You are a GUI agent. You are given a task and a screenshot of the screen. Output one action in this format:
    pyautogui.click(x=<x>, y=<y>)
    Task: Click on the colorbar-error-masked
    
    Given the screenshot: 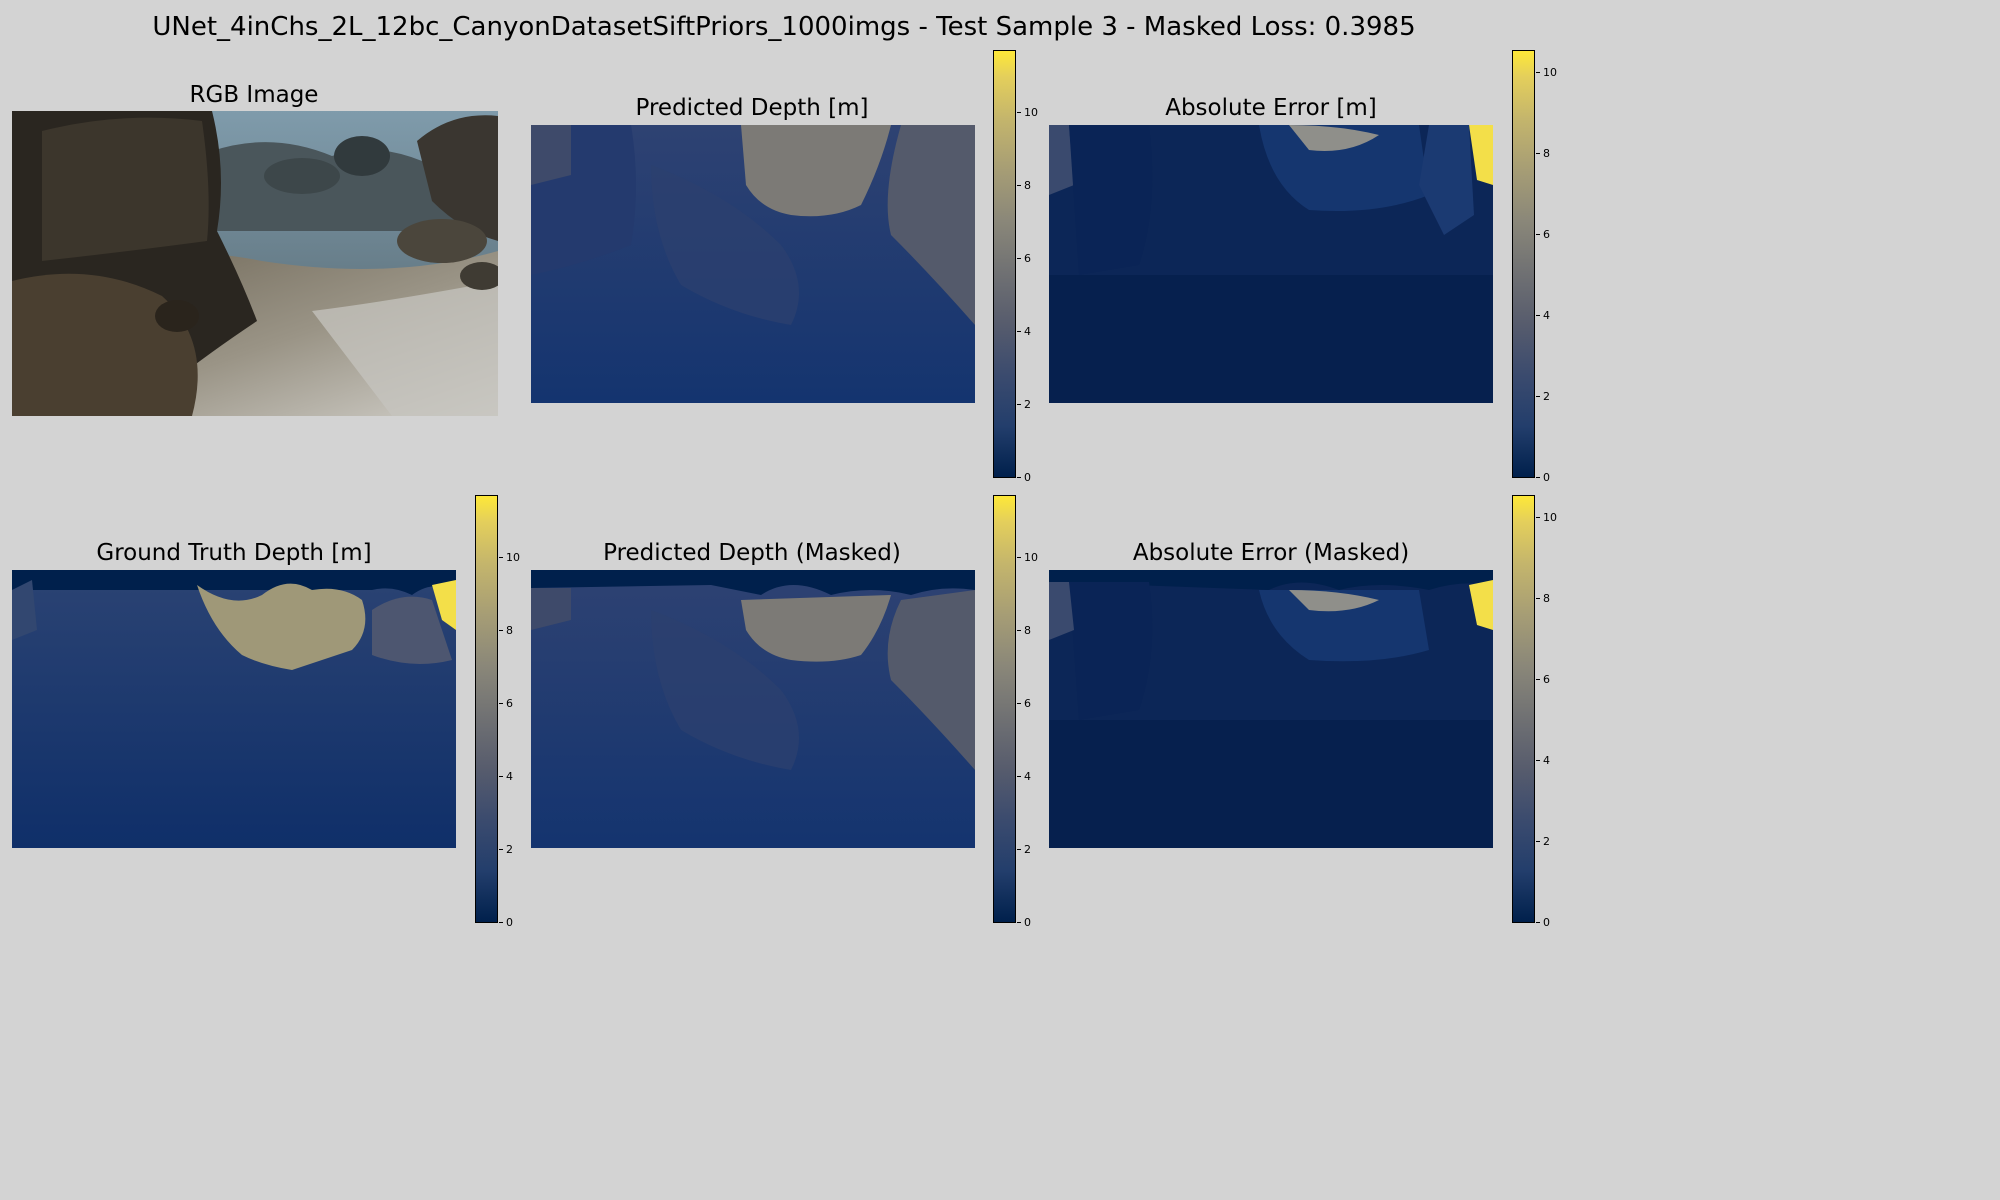 What is the action you would take?
    pyautogui.click(x=1523, y=709)
    